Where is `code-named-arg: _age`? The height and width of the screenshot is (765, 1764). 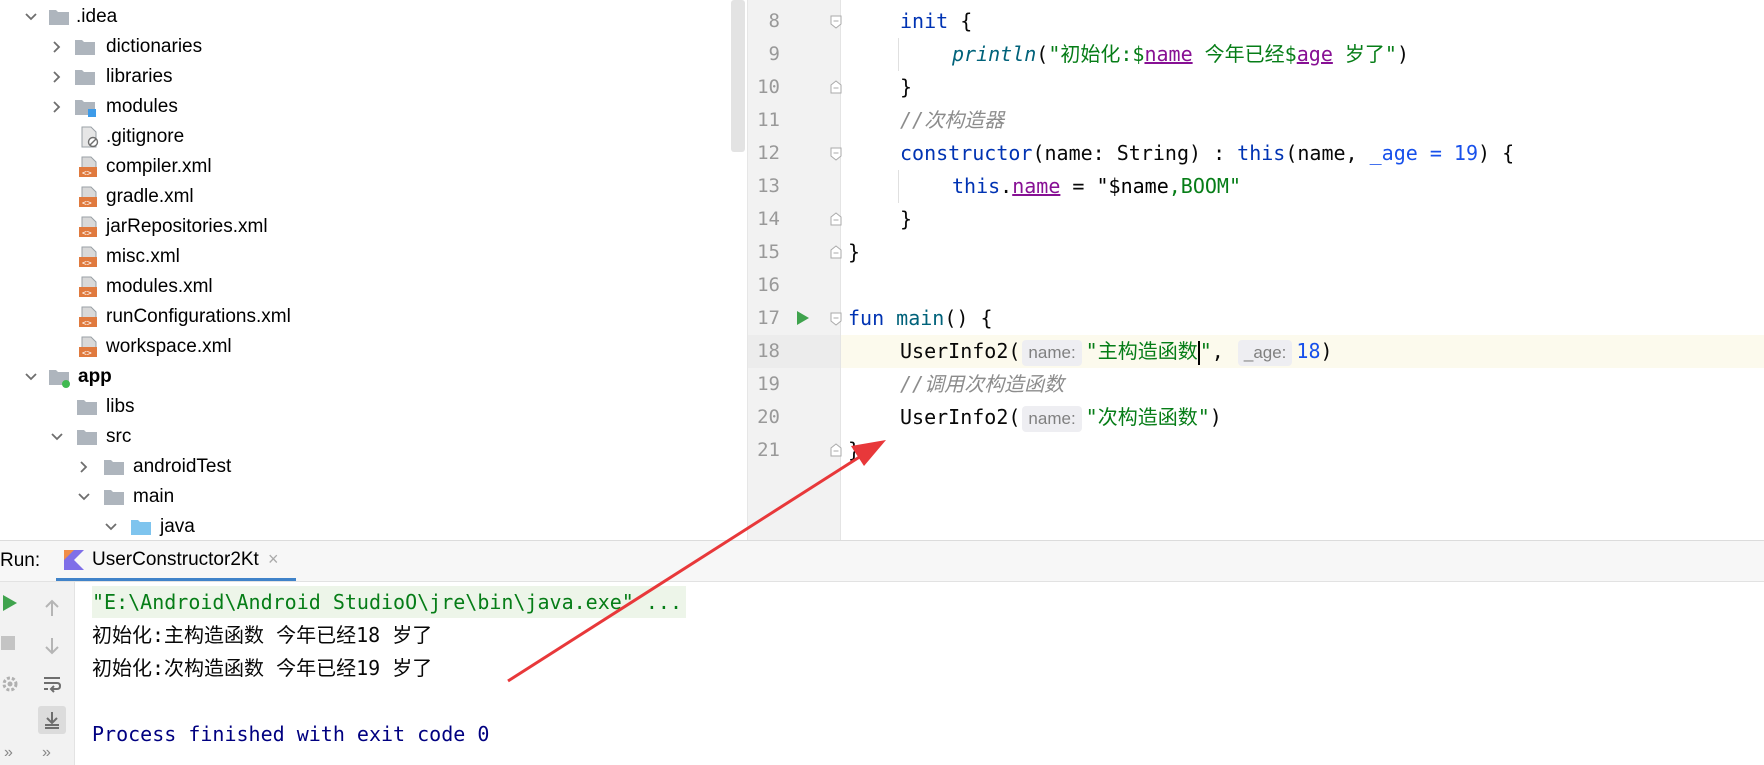
code-named-arg: _age is located at coordinates (1393, 153).